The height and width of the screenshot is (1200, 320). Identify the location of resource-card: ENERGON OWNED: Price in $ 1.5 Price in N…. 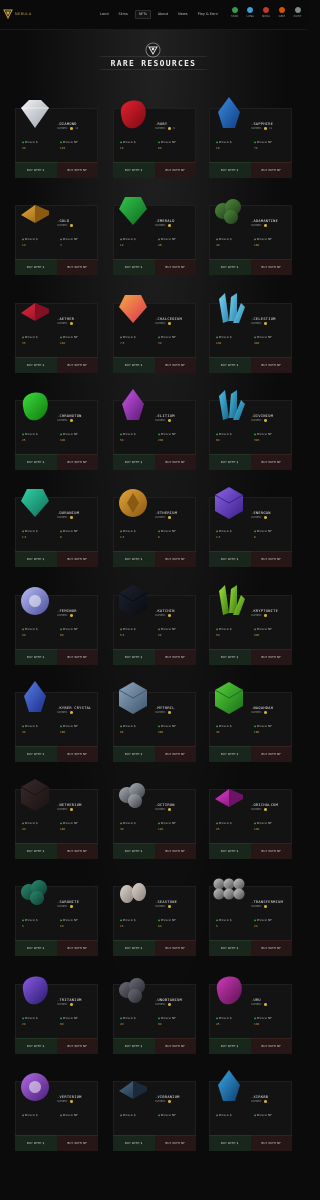
(250, 525).